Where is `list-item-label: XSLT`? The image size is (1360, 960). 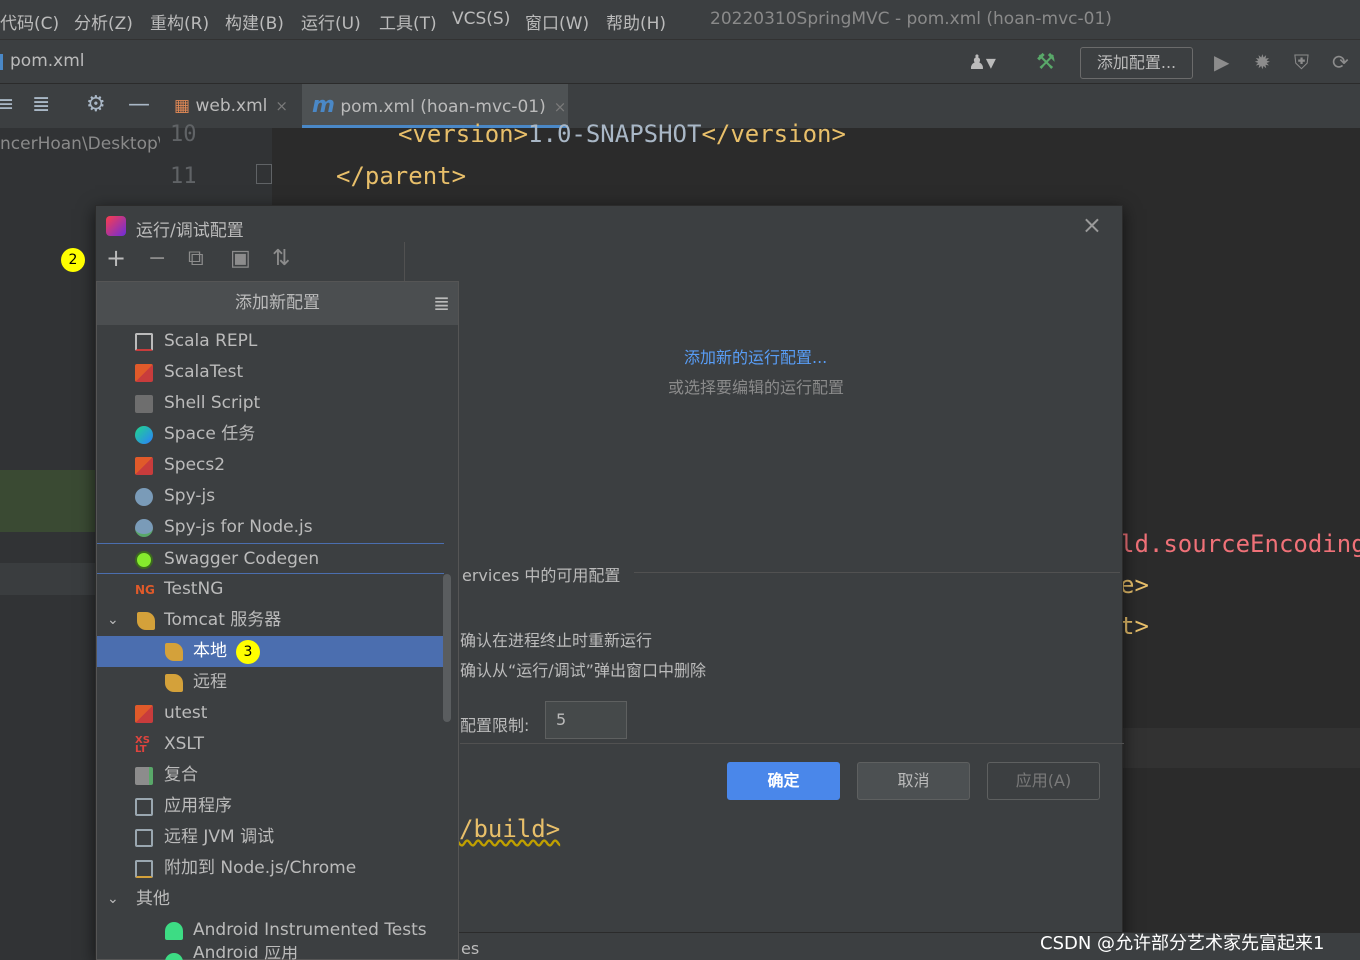
list-item-label: XSLT is located at coordinates (184, 744).